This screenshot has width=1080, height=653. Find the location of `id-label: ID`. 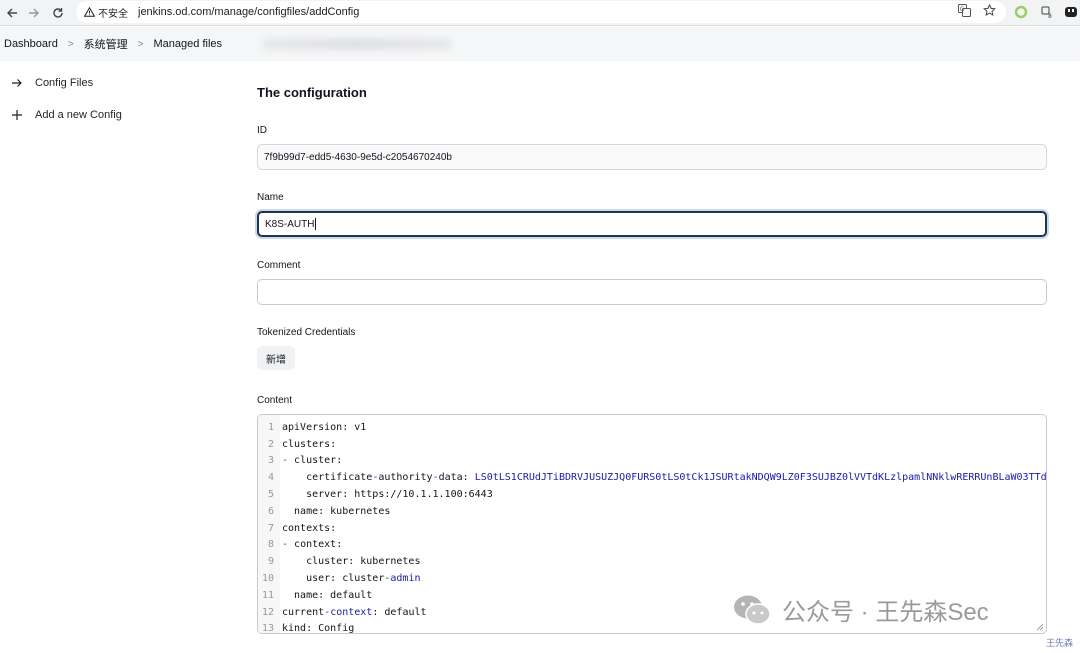

id-label: ID is located at coordinates (262, 130).